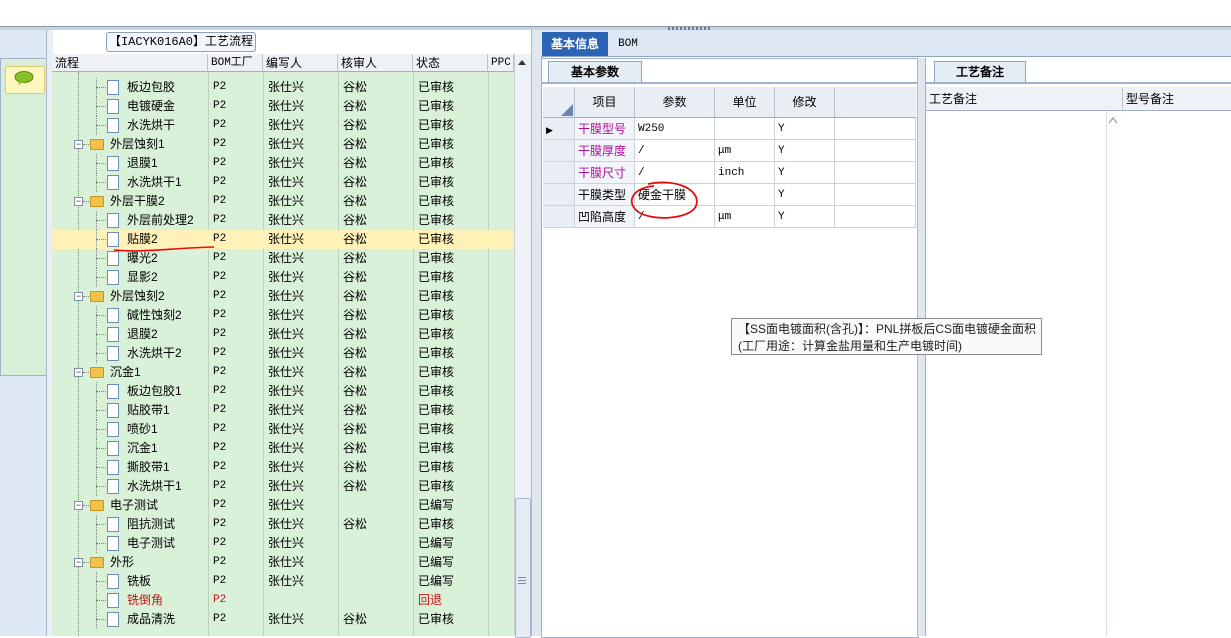 This screenshot has width=1231, height=638. What do you see at coordinates (886, 43) in the screenshot?
I see `main-tab-bar` at bounding box center [886, 43].